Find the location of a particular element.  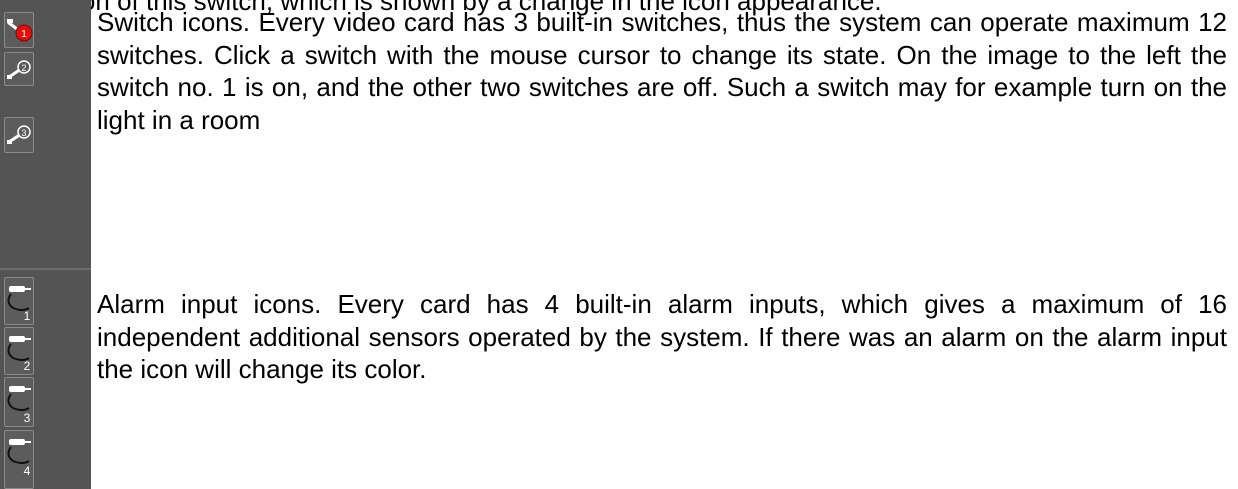

alarm-input-4-number: 4 is located at coordinates (27, 471).